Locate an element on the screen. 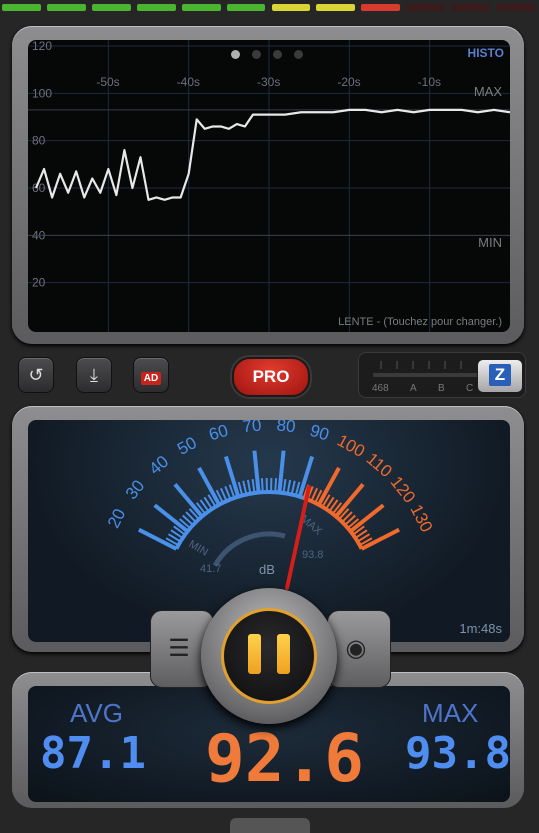 The height and width of the screenshot is (833, 539). page-indicator is located at coordinates (273, 55).